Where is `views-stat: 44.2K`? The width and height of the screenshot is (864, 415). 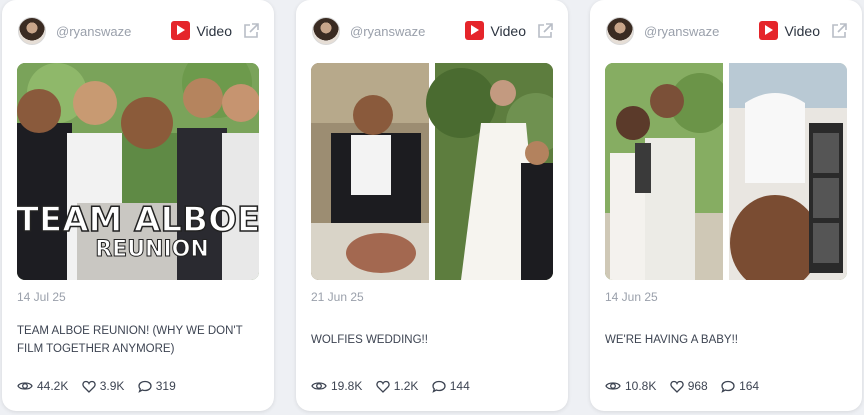 views-stat: 44.2K is located at coordinates (42, 385).